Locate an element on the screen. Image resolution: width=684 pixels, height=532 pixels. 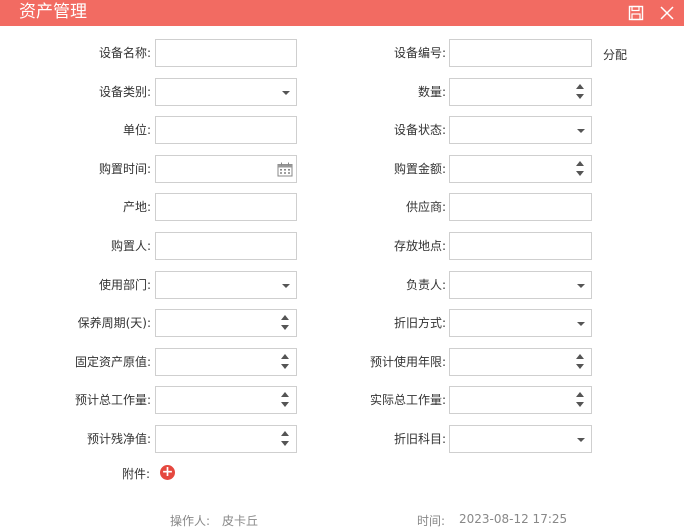
field-label-left-8: 固定资产原值: is located at coordinates (112, 362).